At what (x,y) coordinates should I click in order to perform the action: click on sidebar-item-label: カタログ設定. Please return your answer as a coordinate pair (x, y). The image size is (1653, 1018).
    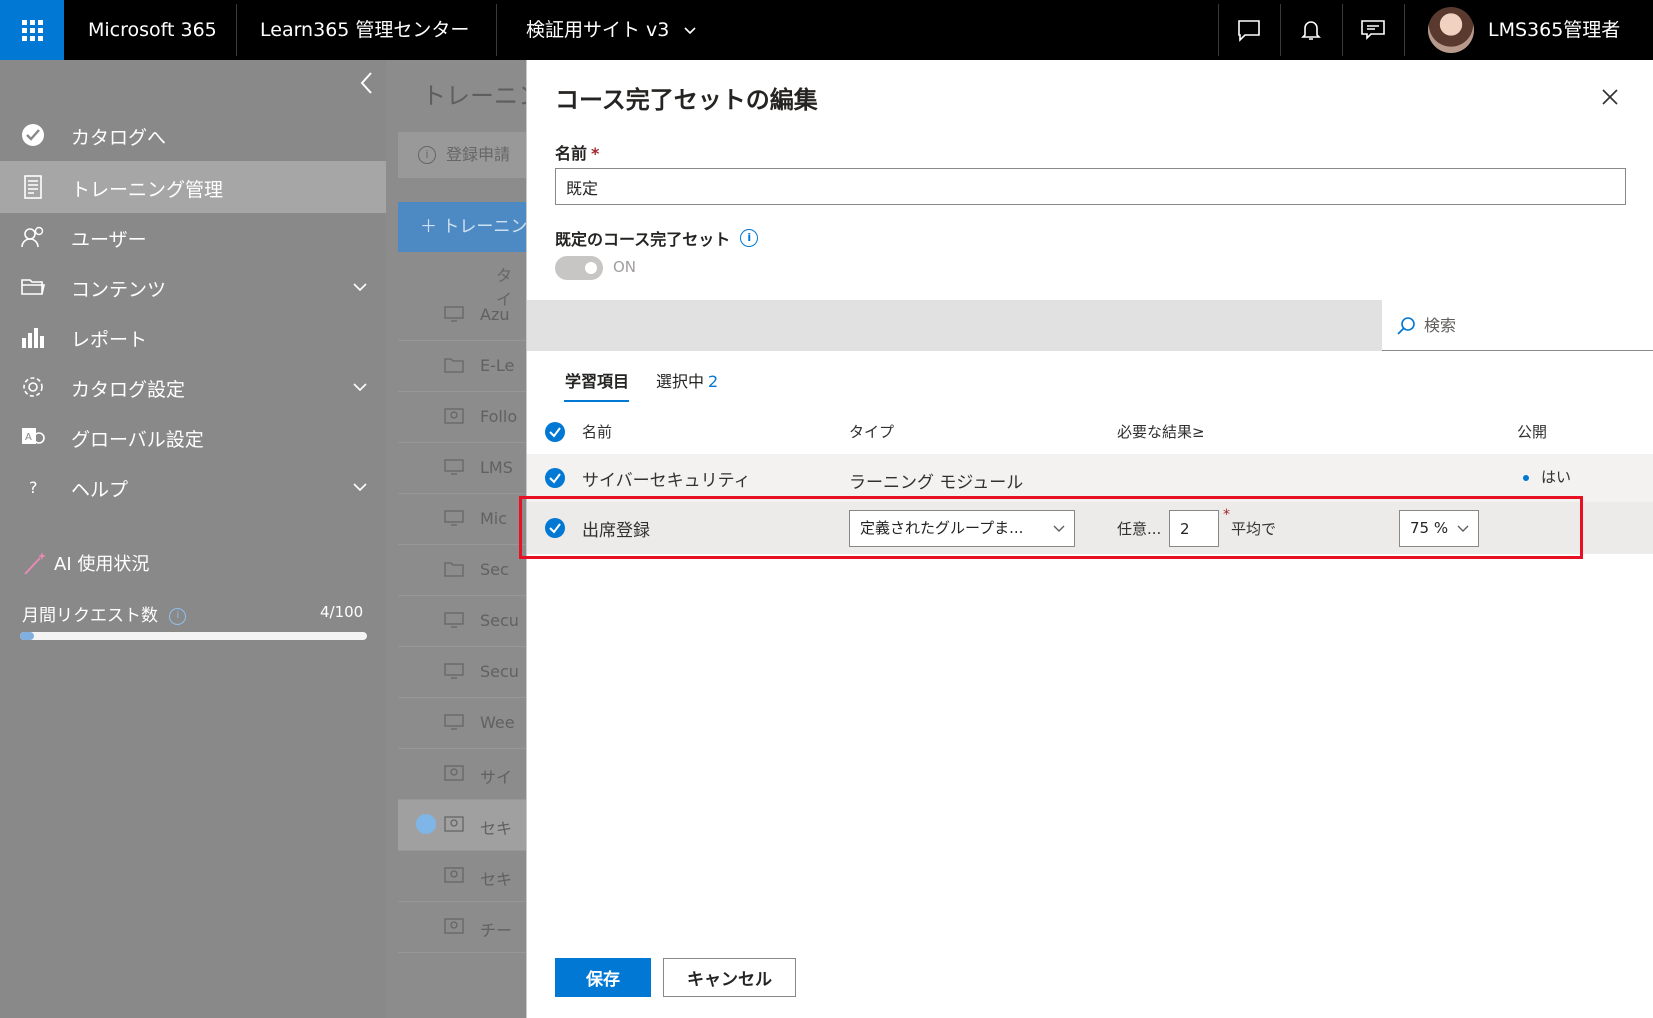
    Looking at the image, I should click on (128, 390).